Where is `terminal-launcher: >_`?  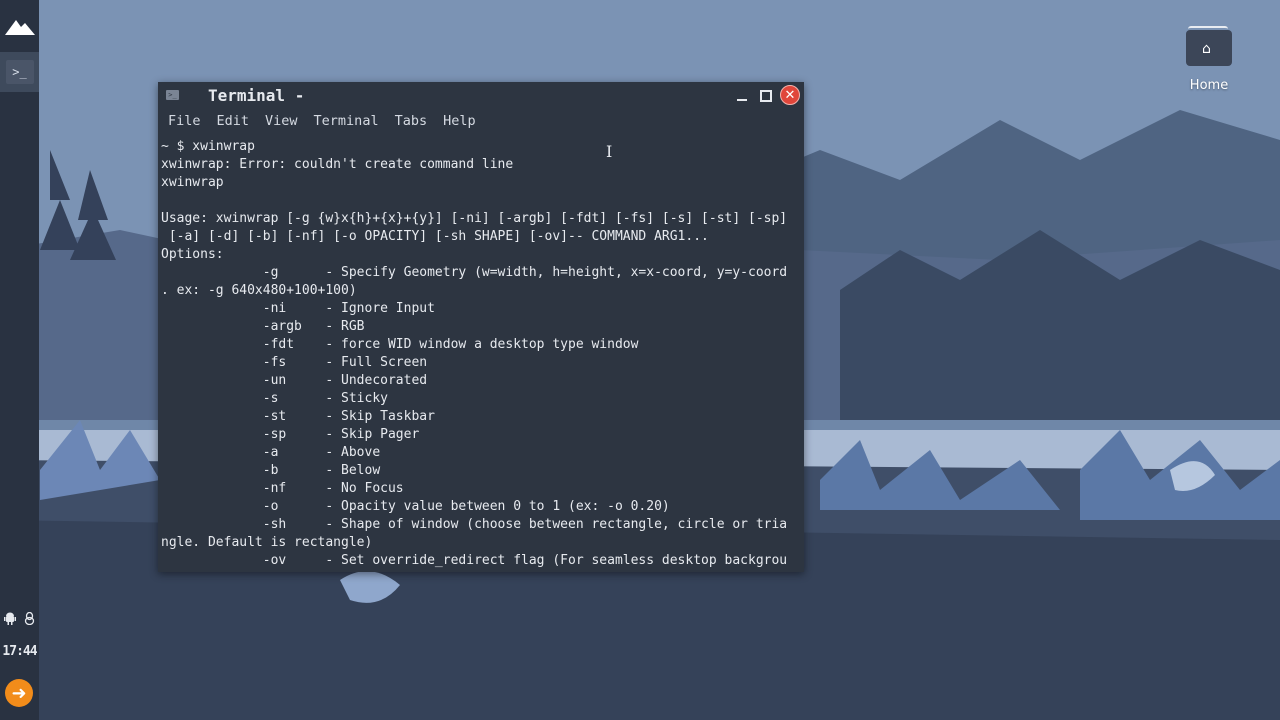 terminal-launcher: >_ is located at coordinates (19, 72).